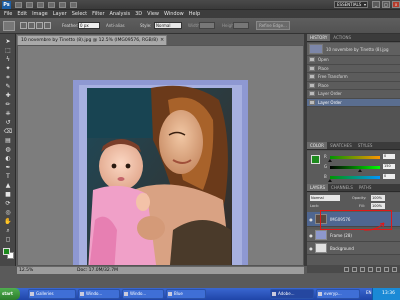 The image size is (400, 300). I want to click on 3d-rotate-icon: ⟳, so click(8, 204).